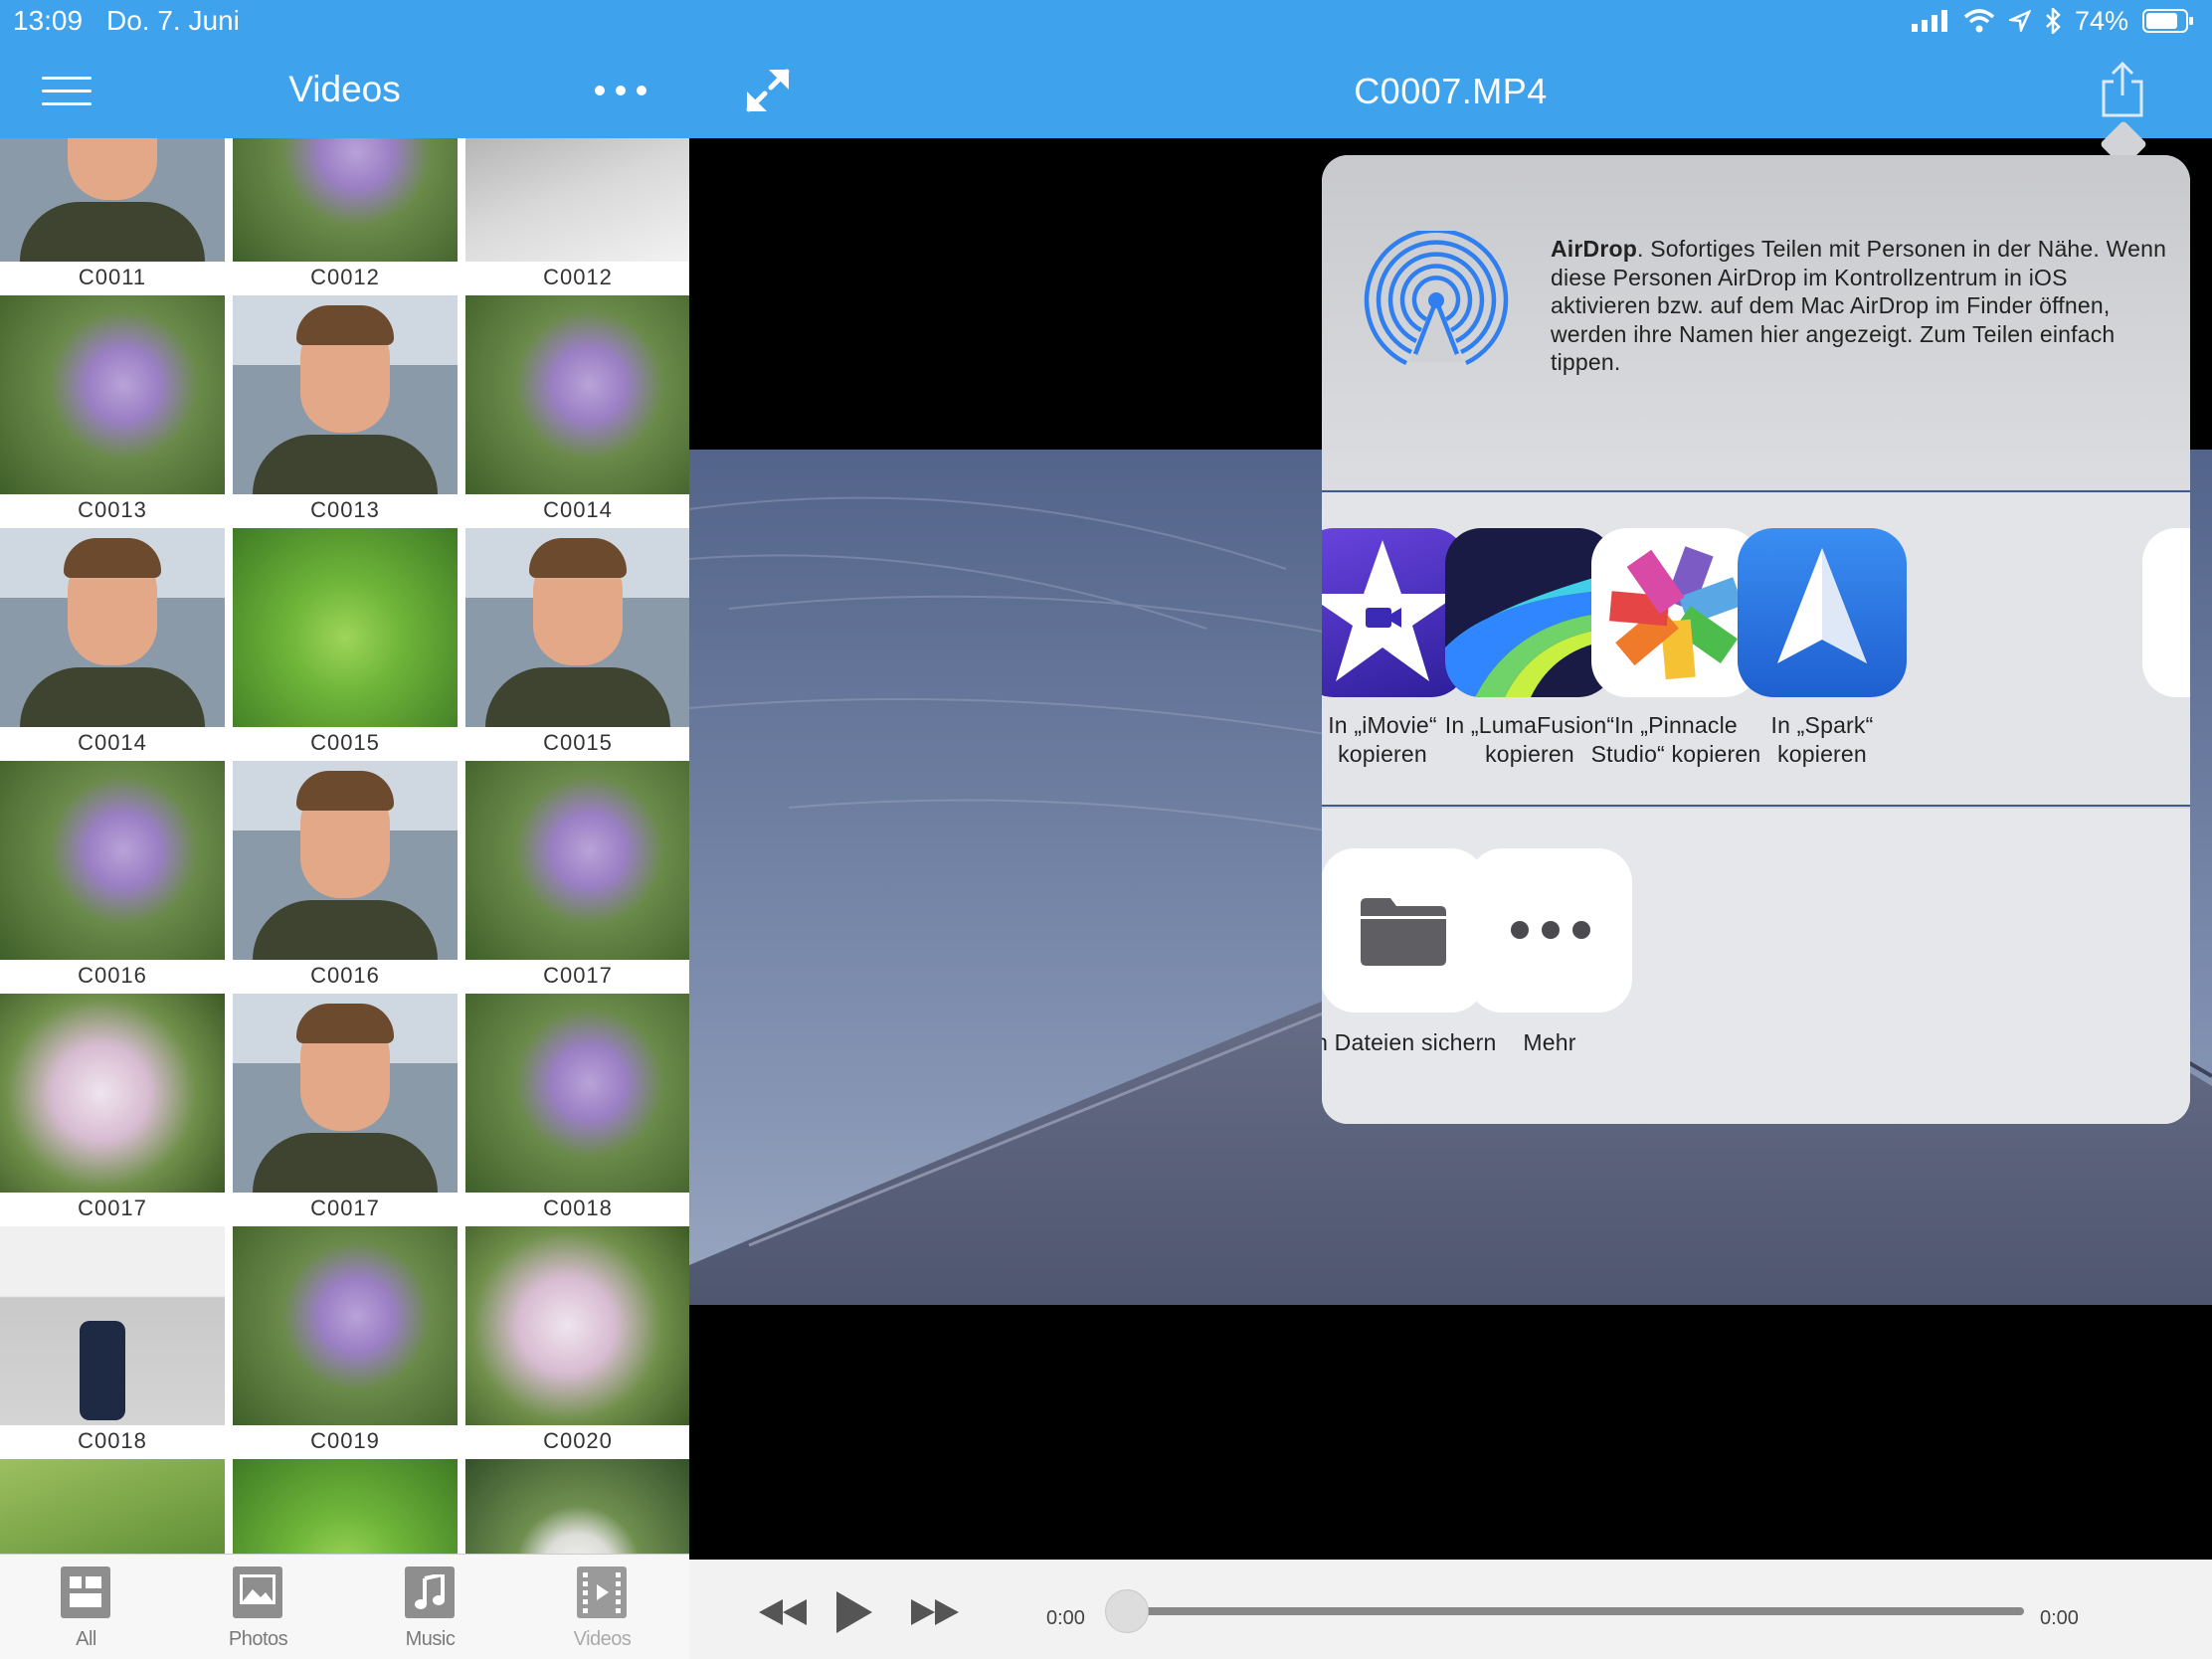 This screenshot has width=2212, height=1659. I want to click on thumbnail-caption: C0019, so click(345, 1440).